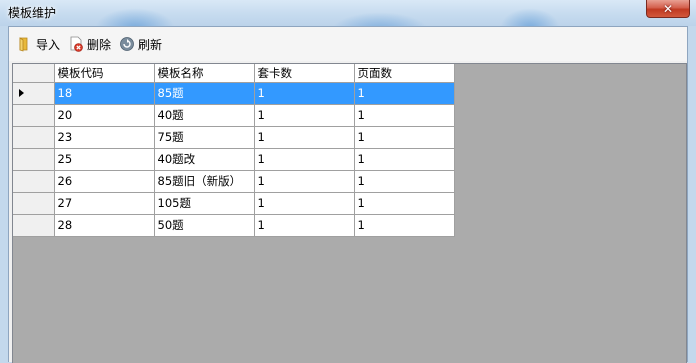  Describe the element at coordinates (104, 93) in the screenshot. I see `cell-code: 18` at that location.